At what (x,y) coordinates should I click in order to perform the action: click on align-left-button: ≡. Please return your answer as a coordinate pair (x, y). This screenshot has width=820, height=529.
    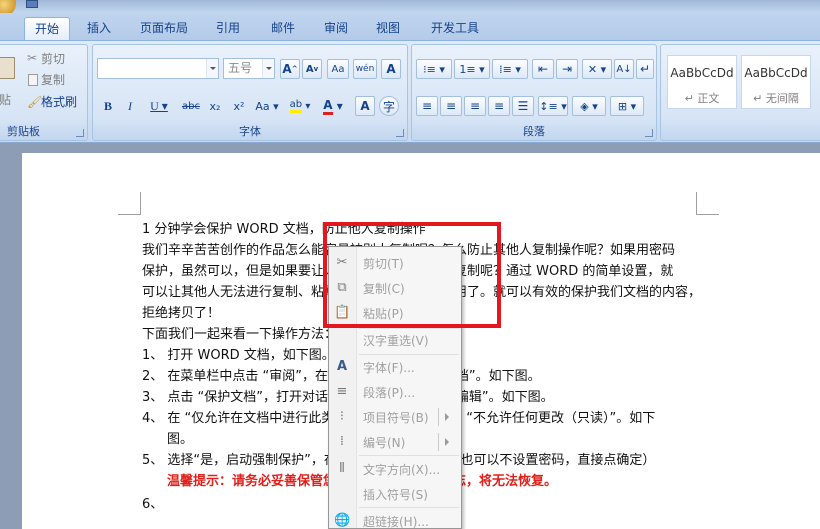
    Looking at the image, I should click on (427, 106).